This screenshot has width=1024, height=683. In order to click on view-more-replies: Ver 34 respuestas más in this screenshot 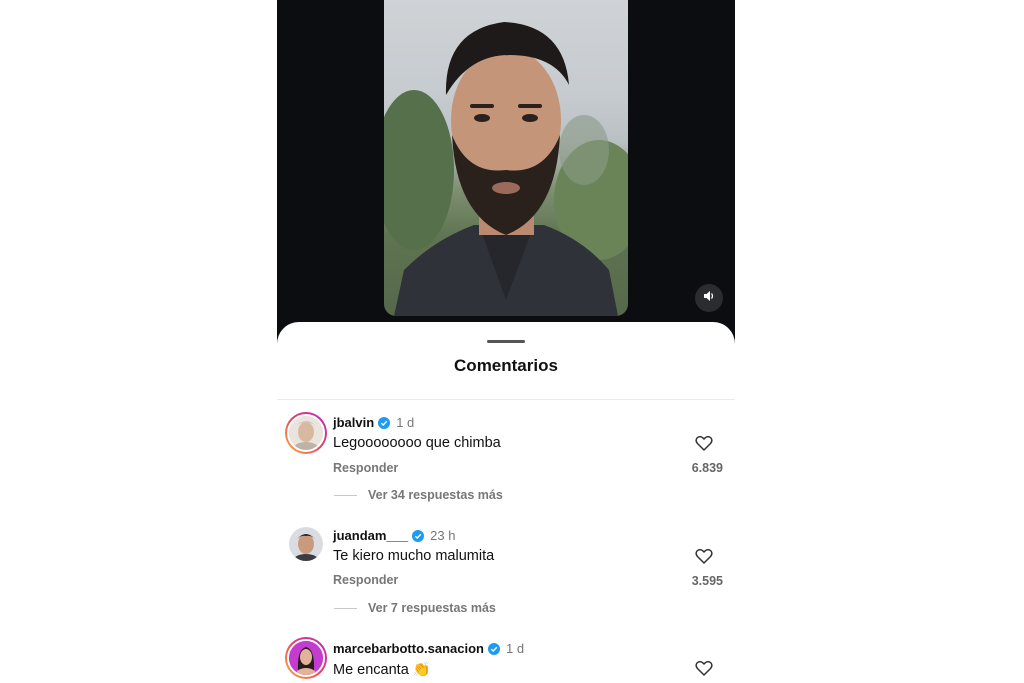, I will do `click(435, 495)`.